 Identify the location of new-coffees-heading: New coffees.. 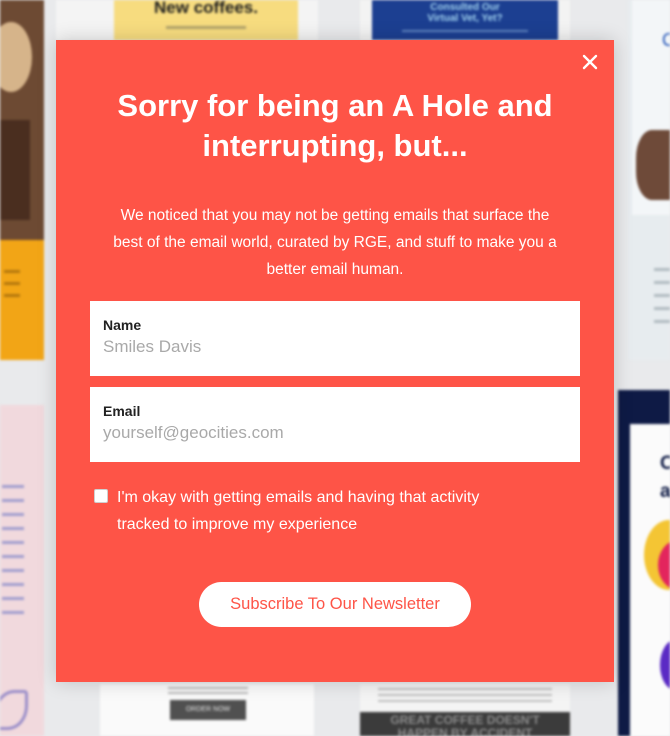
(206, 8).